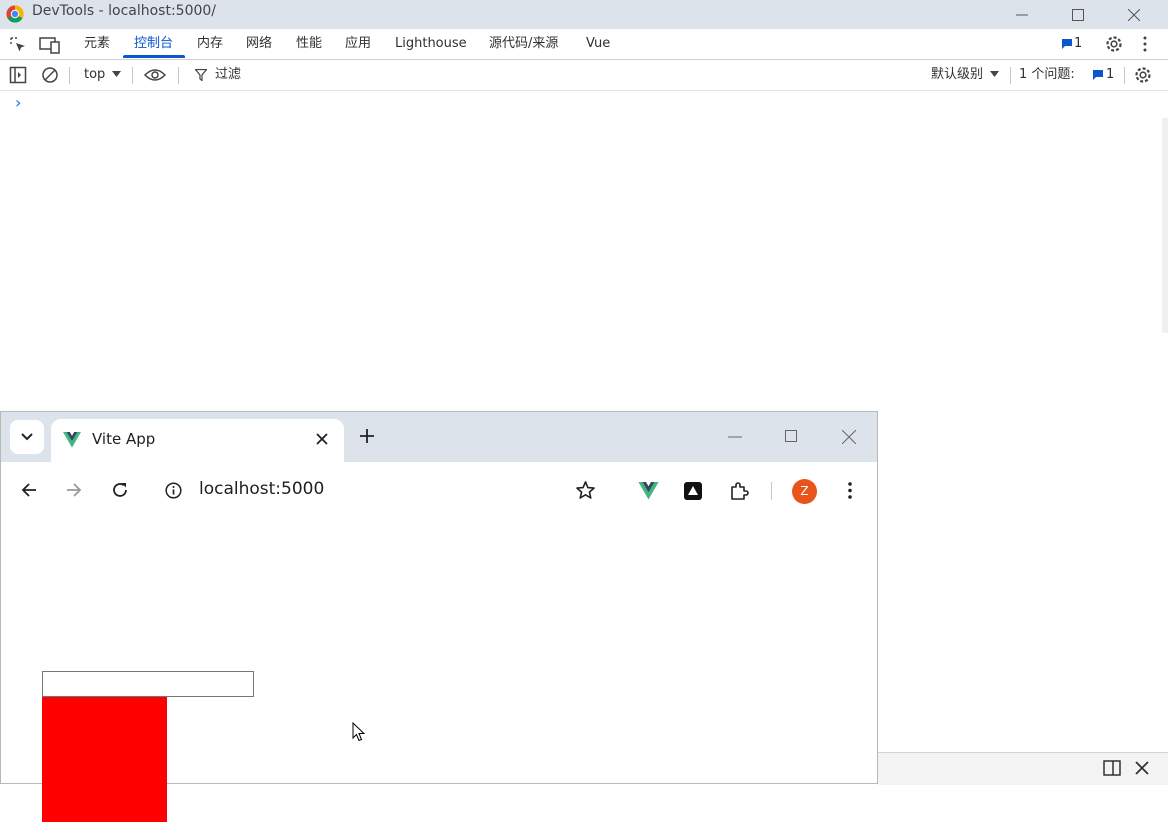 The width and height of the screenshot is (1168, 822). I want to click on settings-gear-icon, so click(1114, 44).